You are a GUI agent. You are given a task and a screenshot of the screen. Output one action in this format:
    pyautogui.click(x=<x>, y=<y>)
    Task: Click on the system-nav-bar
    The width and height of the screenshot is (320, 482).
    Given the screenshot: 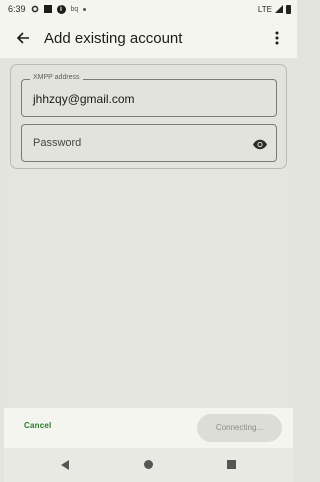 What is the action you would take?
    pyautogui.click(x=148, y=465)
    